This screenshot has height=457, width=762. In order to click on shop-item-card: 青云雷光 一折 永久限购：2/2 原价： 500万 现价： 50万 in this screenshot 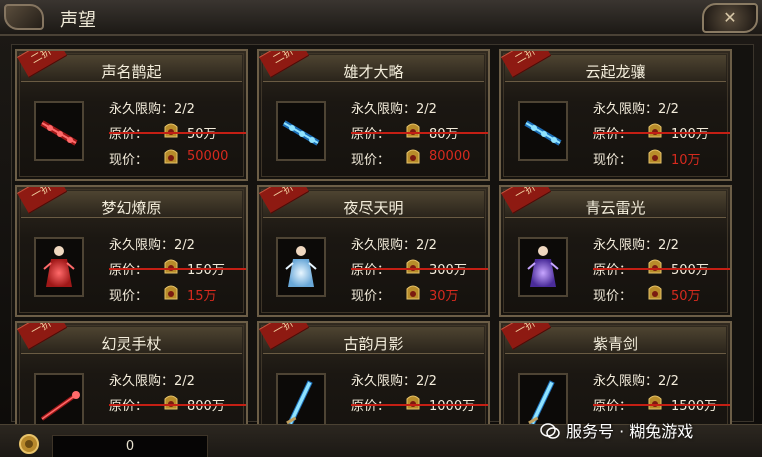, I will do `click(615, 251)`.